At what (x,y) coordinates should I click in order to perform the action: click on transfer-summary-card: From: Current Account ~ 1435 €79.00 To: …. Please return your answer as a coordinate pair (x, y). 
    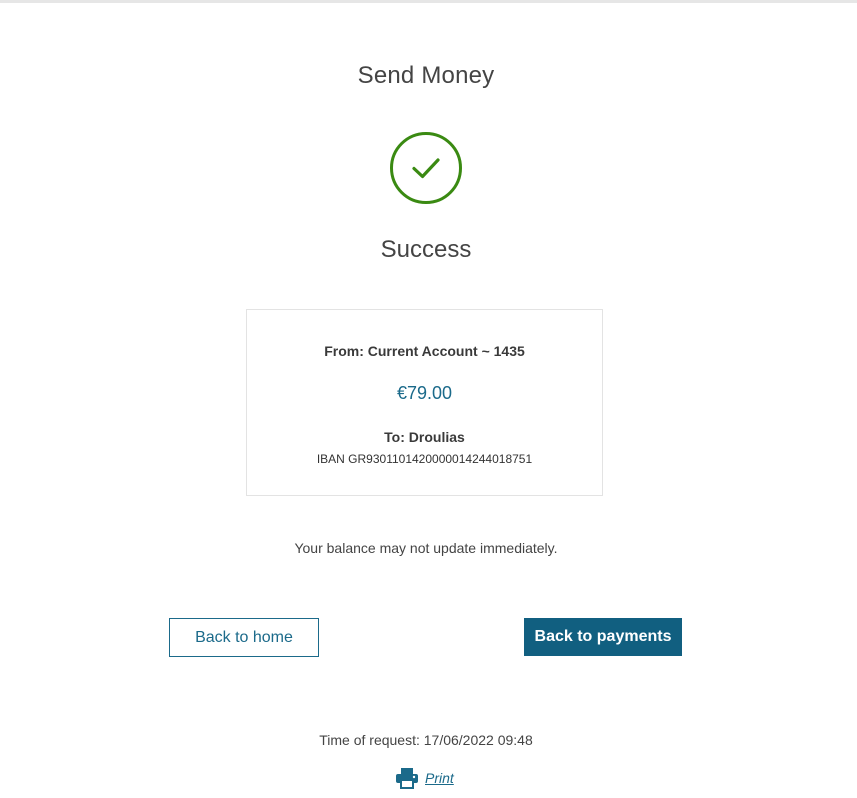
    Looking at the image, I should click on (424, 402).